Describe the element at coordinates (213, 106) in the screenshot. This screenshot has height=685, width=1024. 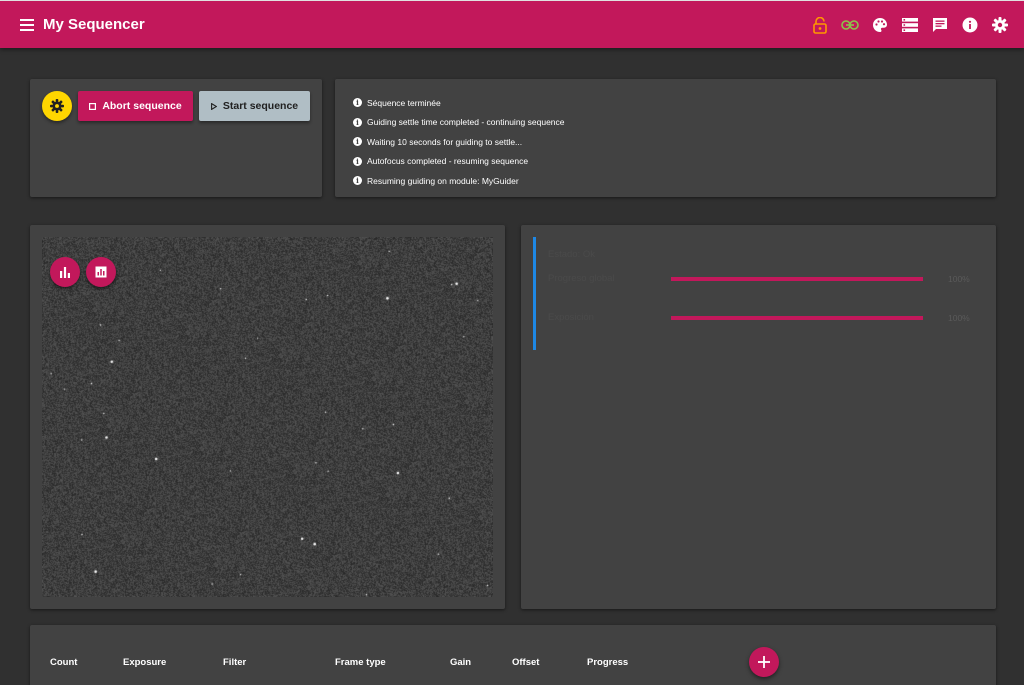
I see `play-icon` at that location.